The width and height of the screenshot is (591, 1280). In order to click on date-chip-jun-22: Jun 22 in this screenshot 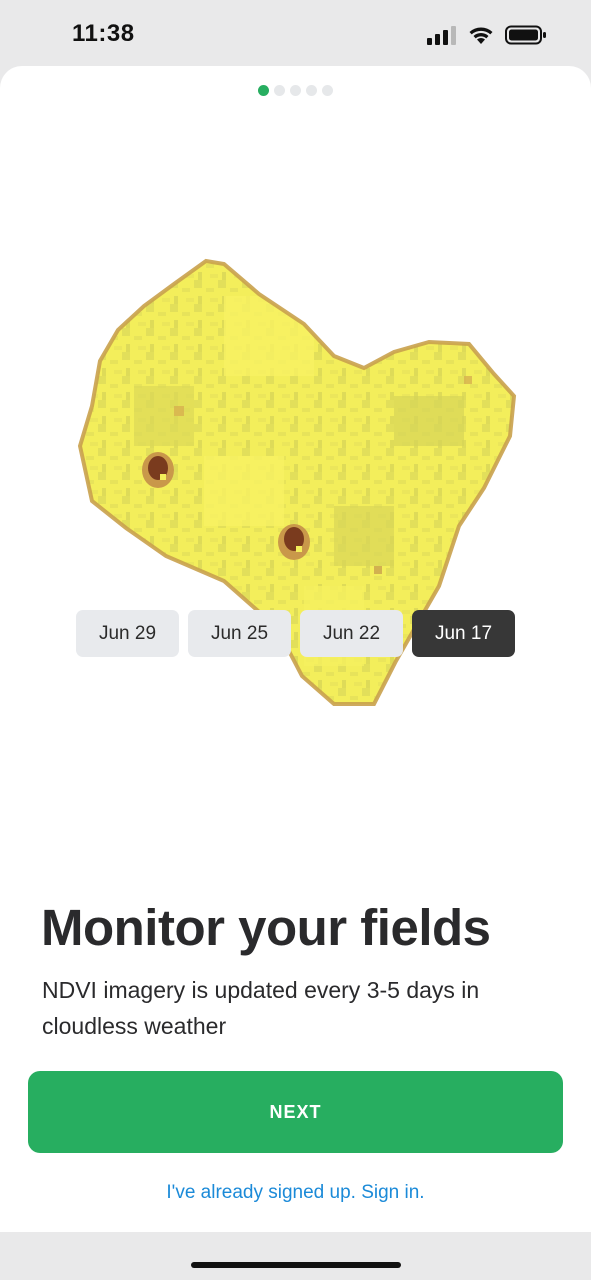, I will do `click(351, 633)`.